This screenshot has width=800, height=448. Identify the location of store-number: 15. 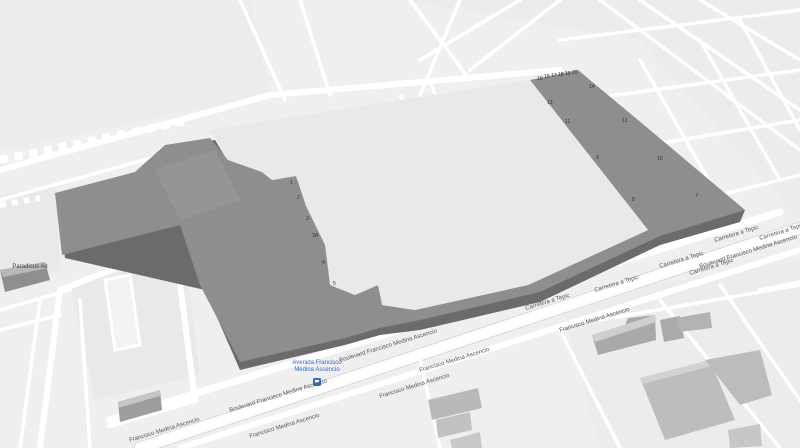
(547, 77).